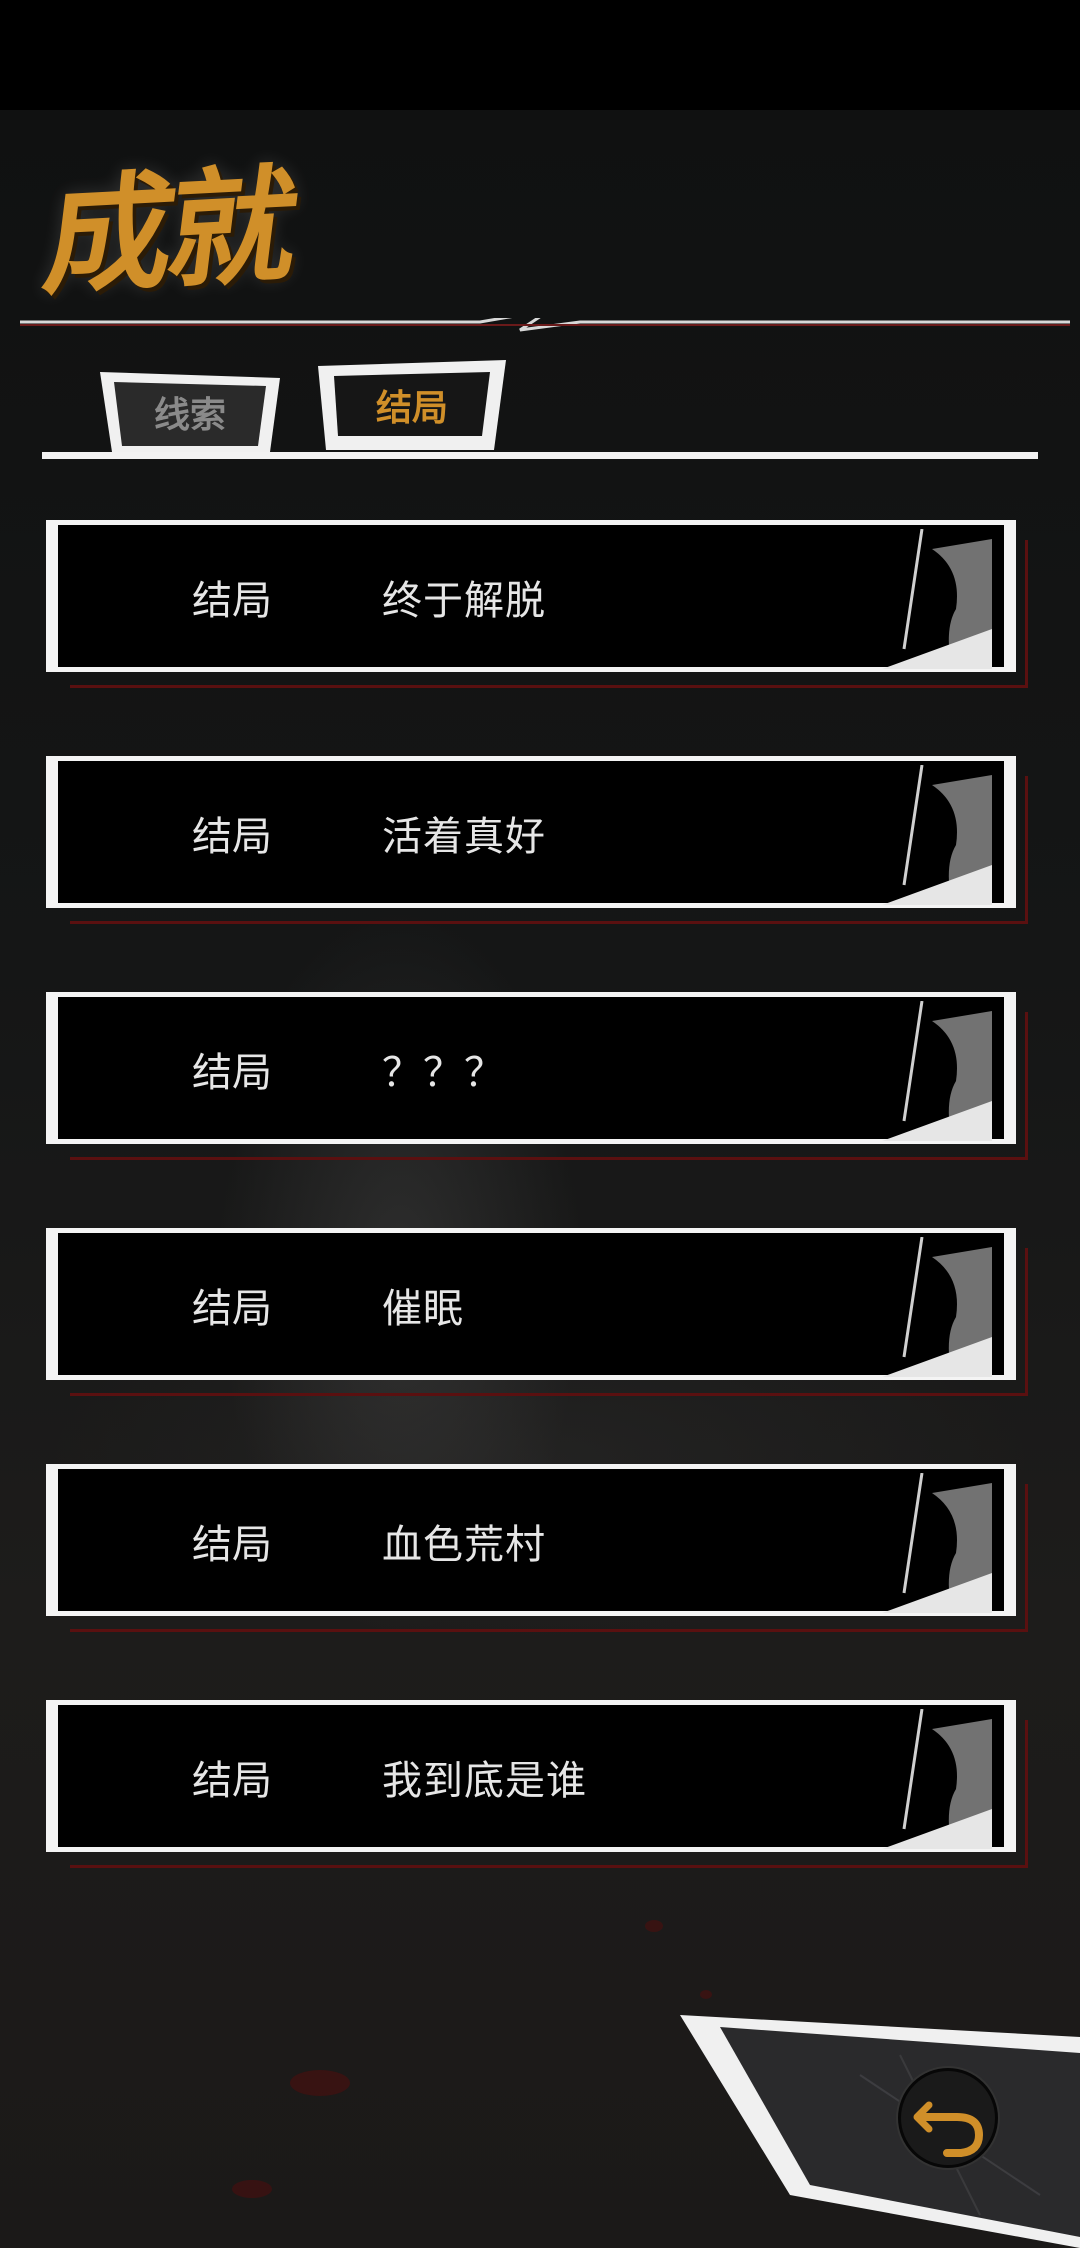 This screenshot has height=2248, width=1080. Describe the element at coordinates (464, 1545) in the screenshot. I see `ending-name: 血色荒村` at that location.